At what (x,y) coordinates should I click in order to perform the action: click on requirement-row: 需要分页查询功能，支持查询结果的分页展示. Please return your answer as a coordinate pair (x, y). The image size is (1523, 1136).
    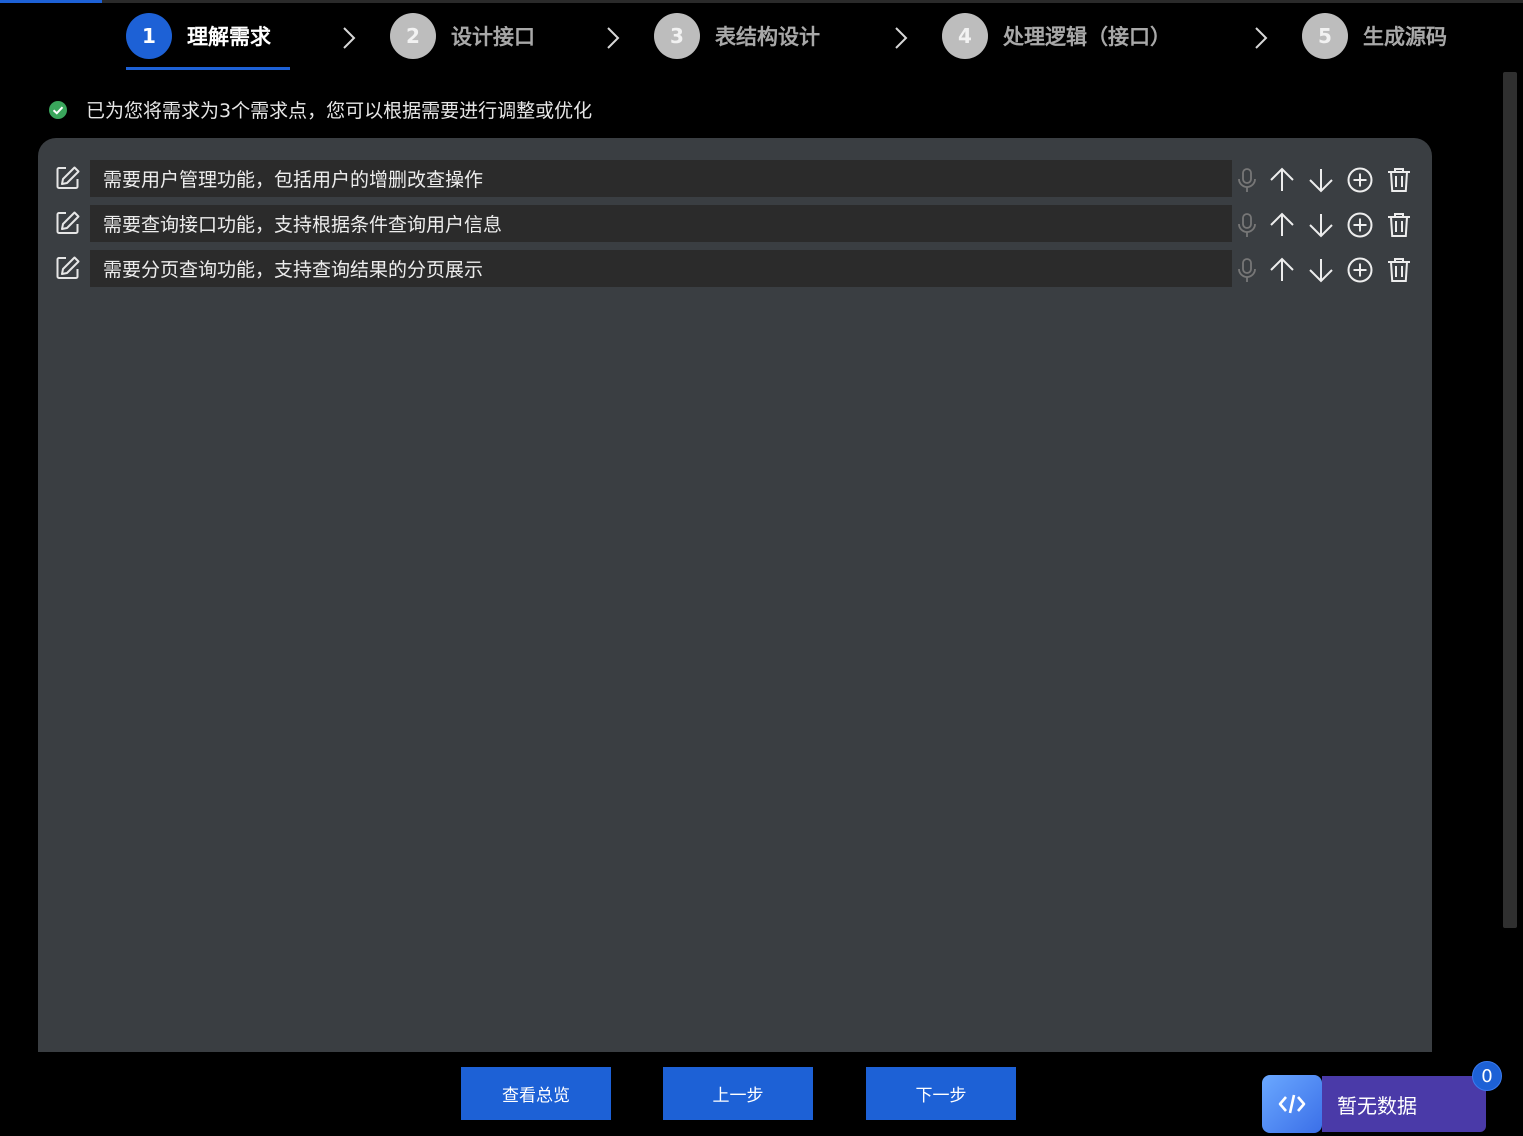
    Looking at the image, I should click on (735, 269).